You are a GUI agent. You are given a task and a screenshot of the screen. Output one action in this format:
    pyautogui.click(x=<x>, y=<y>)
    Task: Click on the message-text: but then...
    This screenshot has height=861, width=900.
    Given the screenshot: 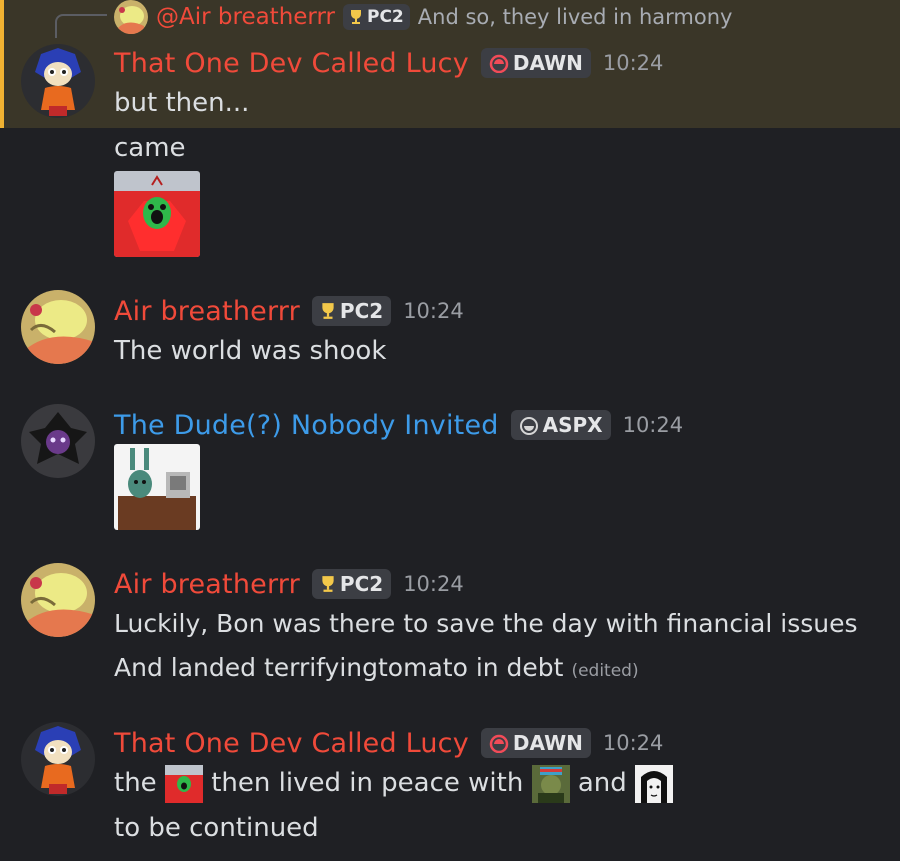 What is the action you would take?
    pyautogui.click(x=182, y=103)
    